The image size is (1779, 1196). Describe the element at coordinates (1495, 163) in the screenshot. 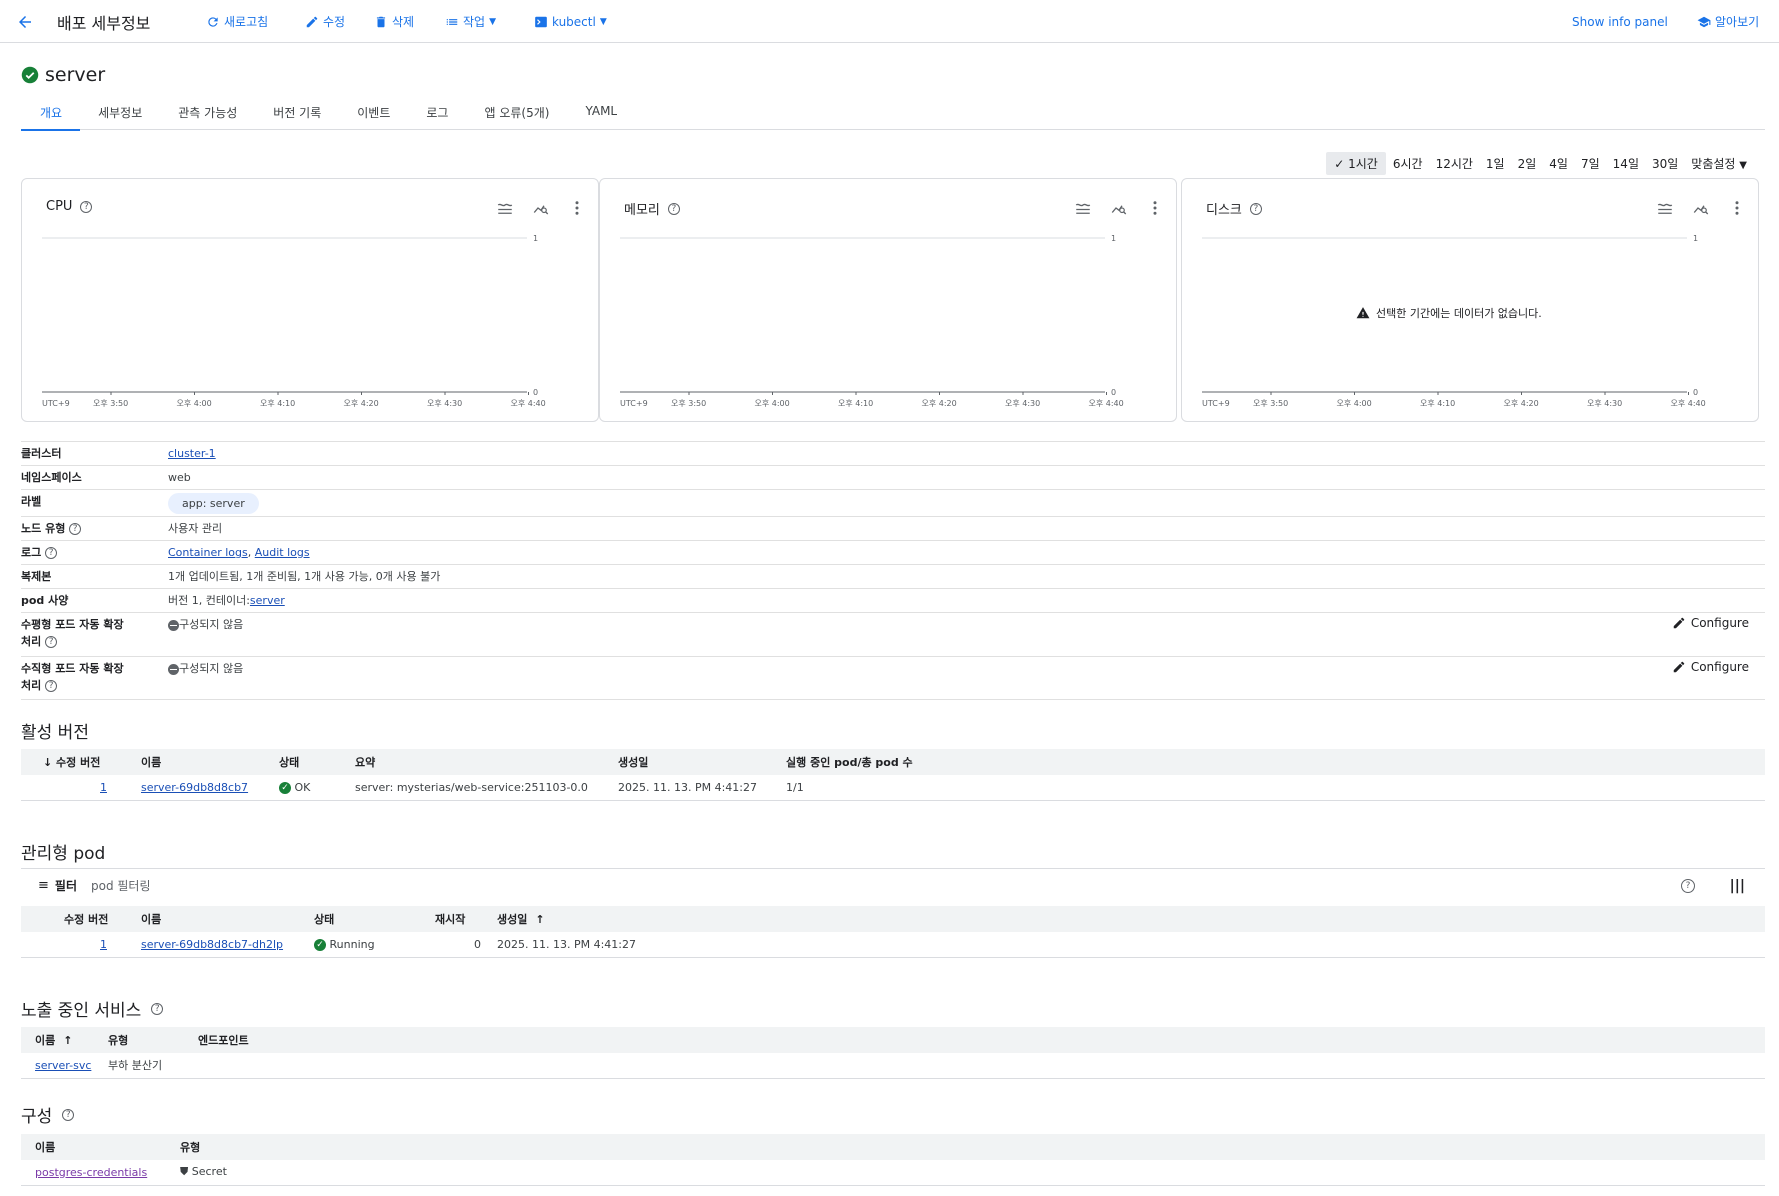

I see `time-range-1d: 1일` at that location.